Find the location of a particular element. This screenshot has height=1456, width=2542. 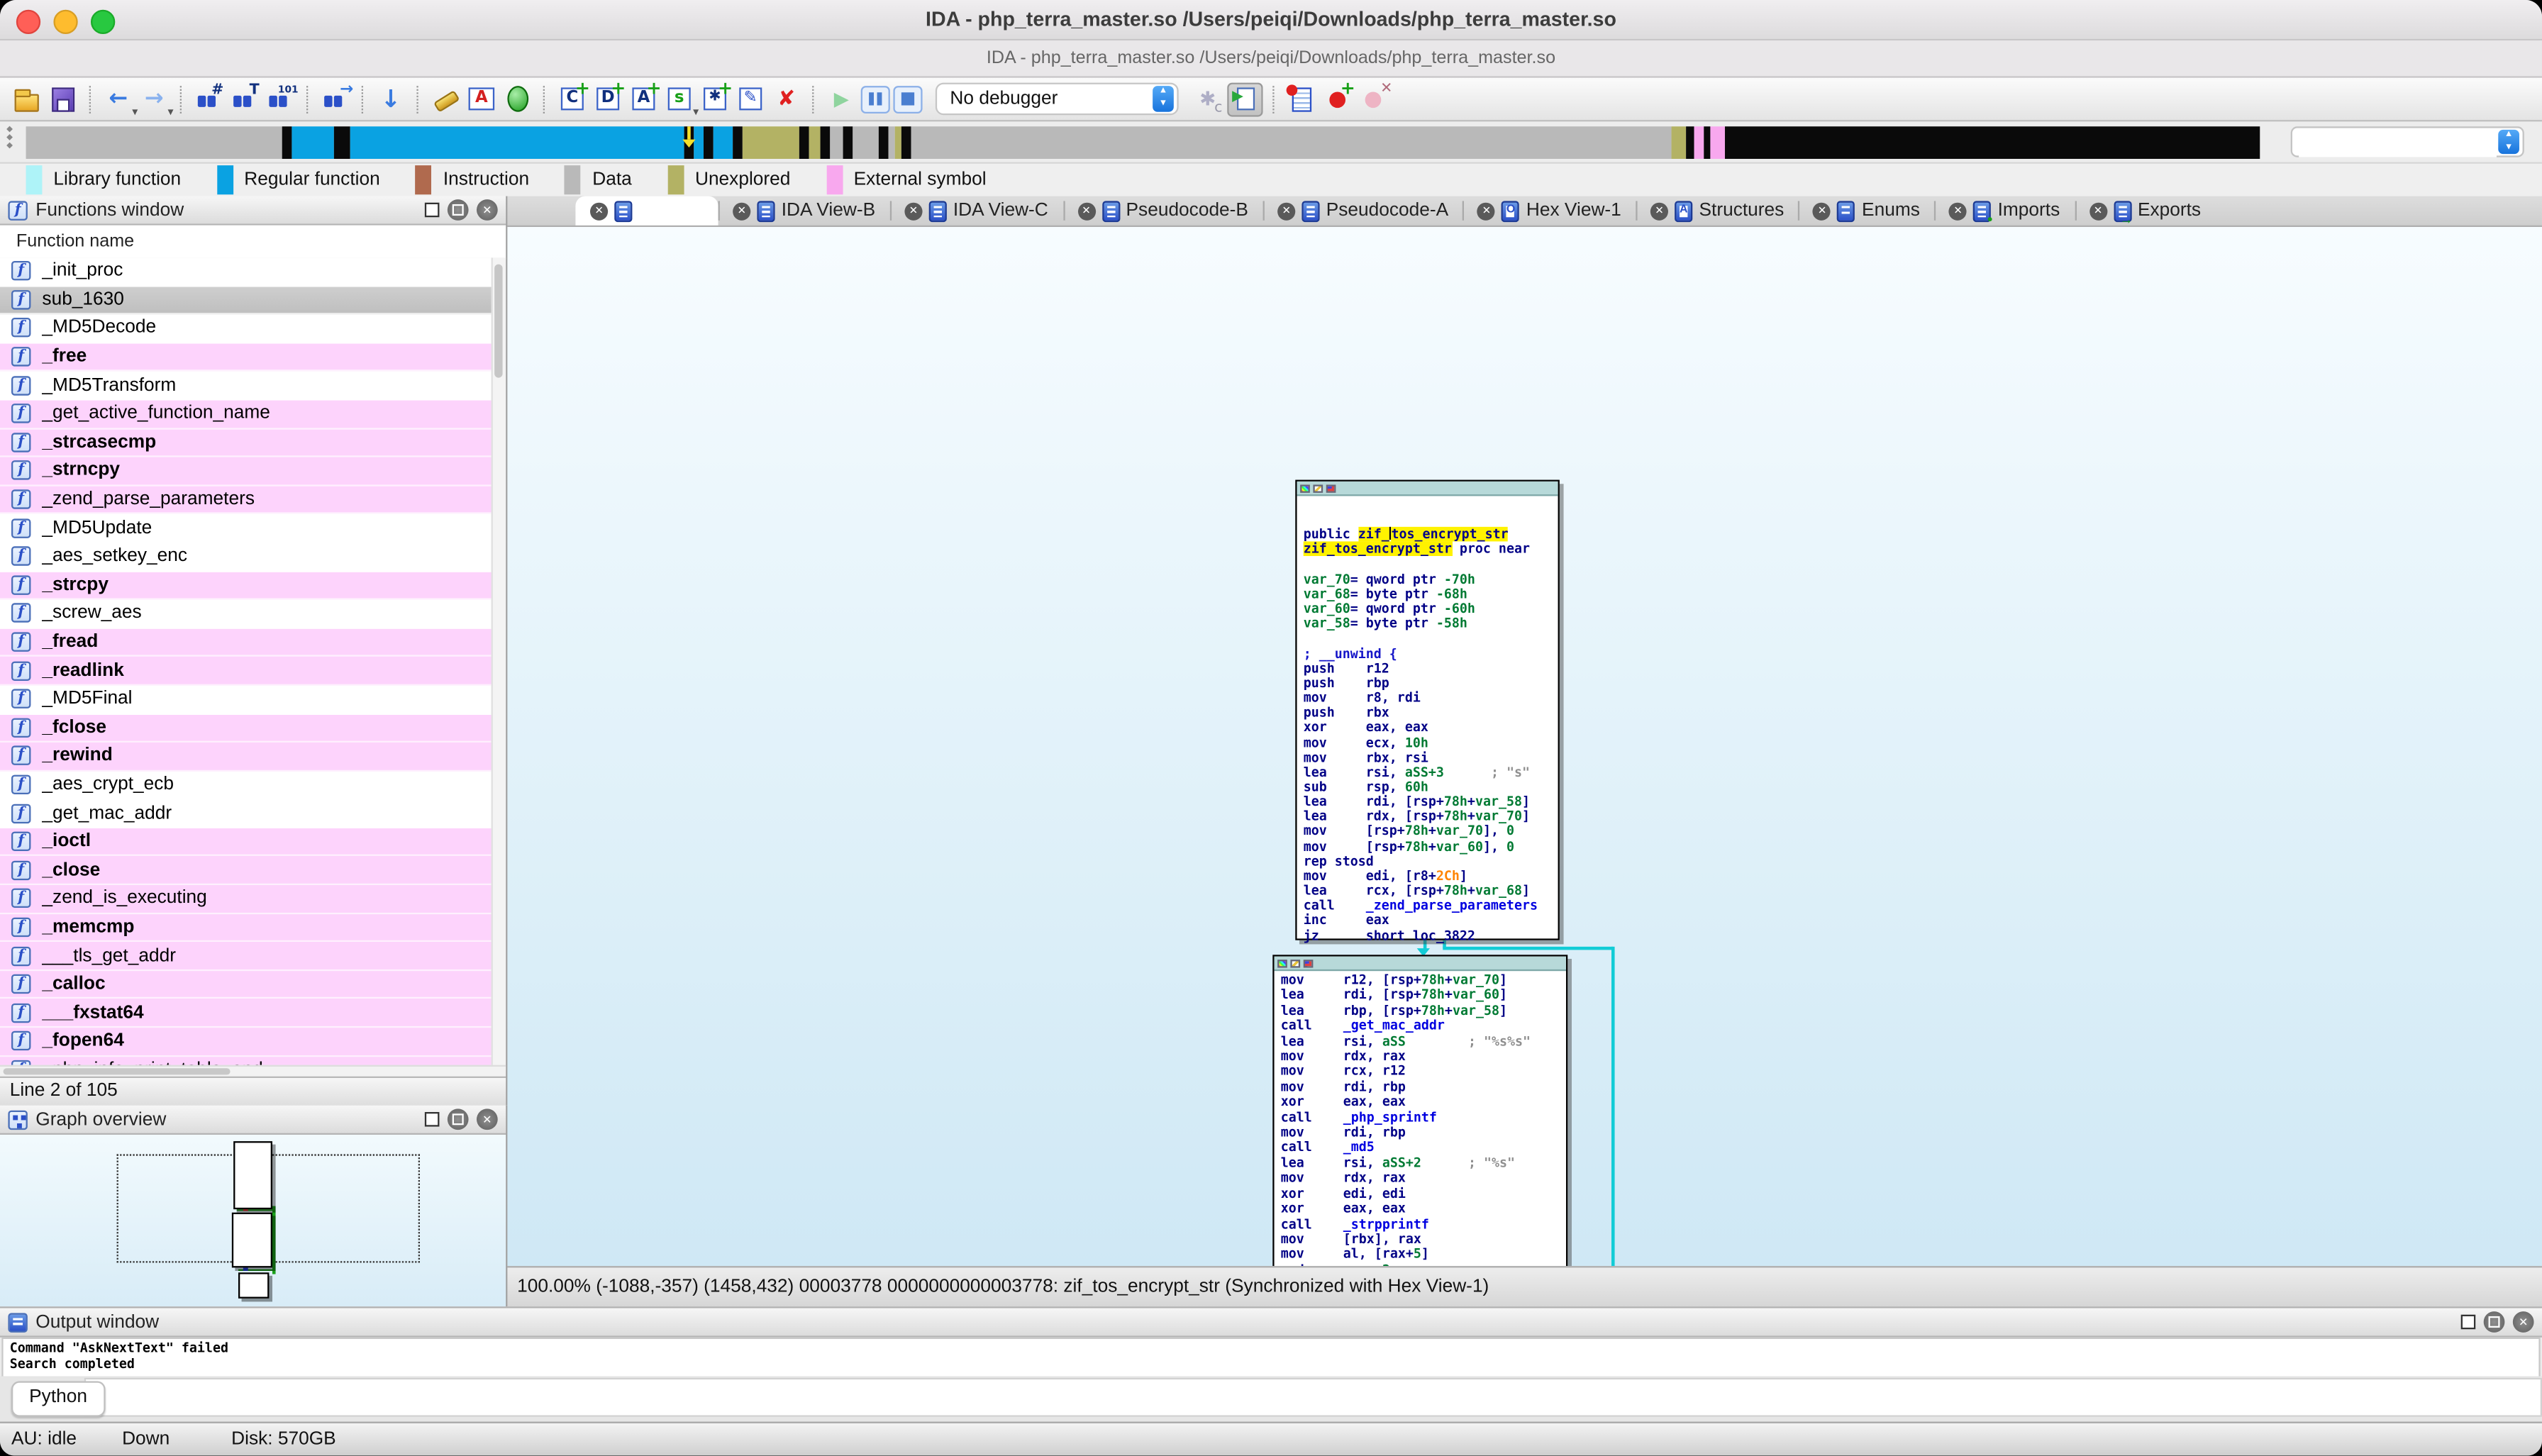

edit-function-icon is located at coordinates (751, 99).